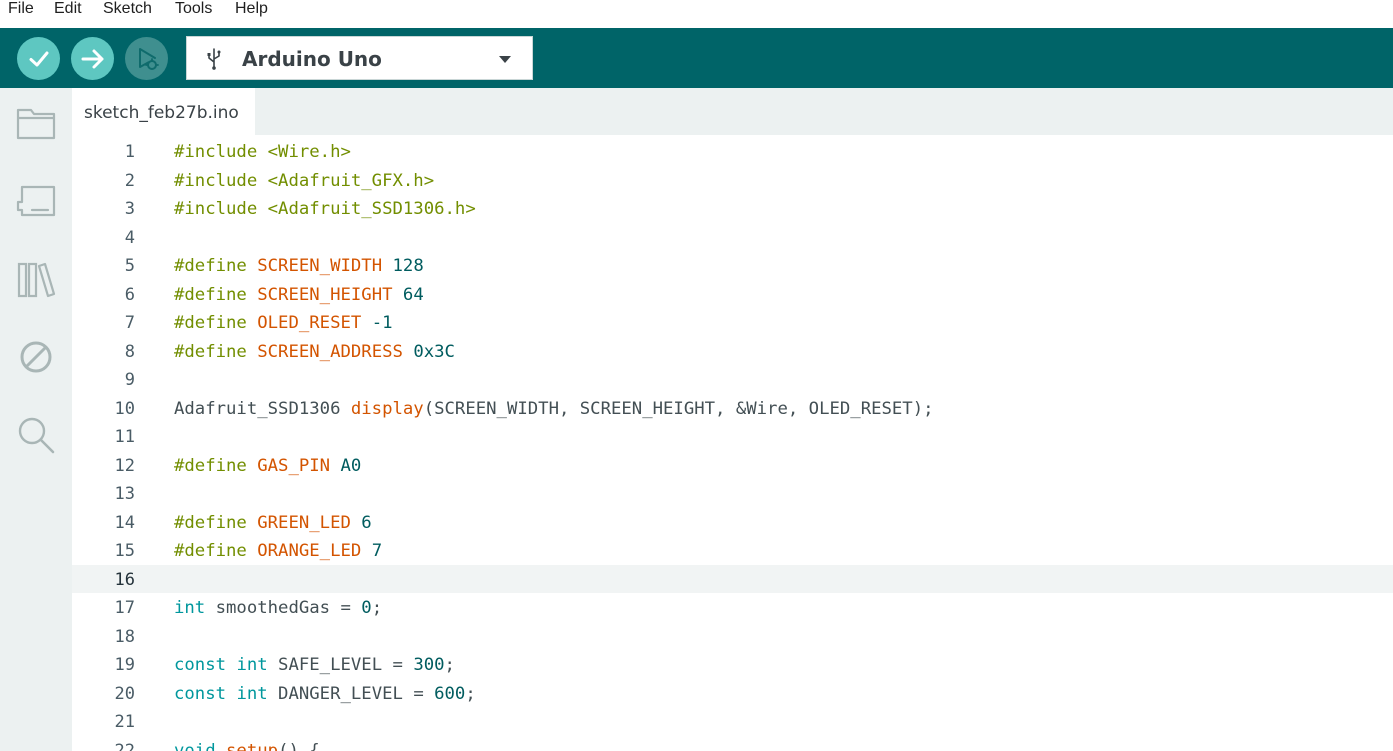 The height and width of the screenshot is (751, 1393). I want to click on code-line: 1 #include <Wire.h>, so click(732, 151).